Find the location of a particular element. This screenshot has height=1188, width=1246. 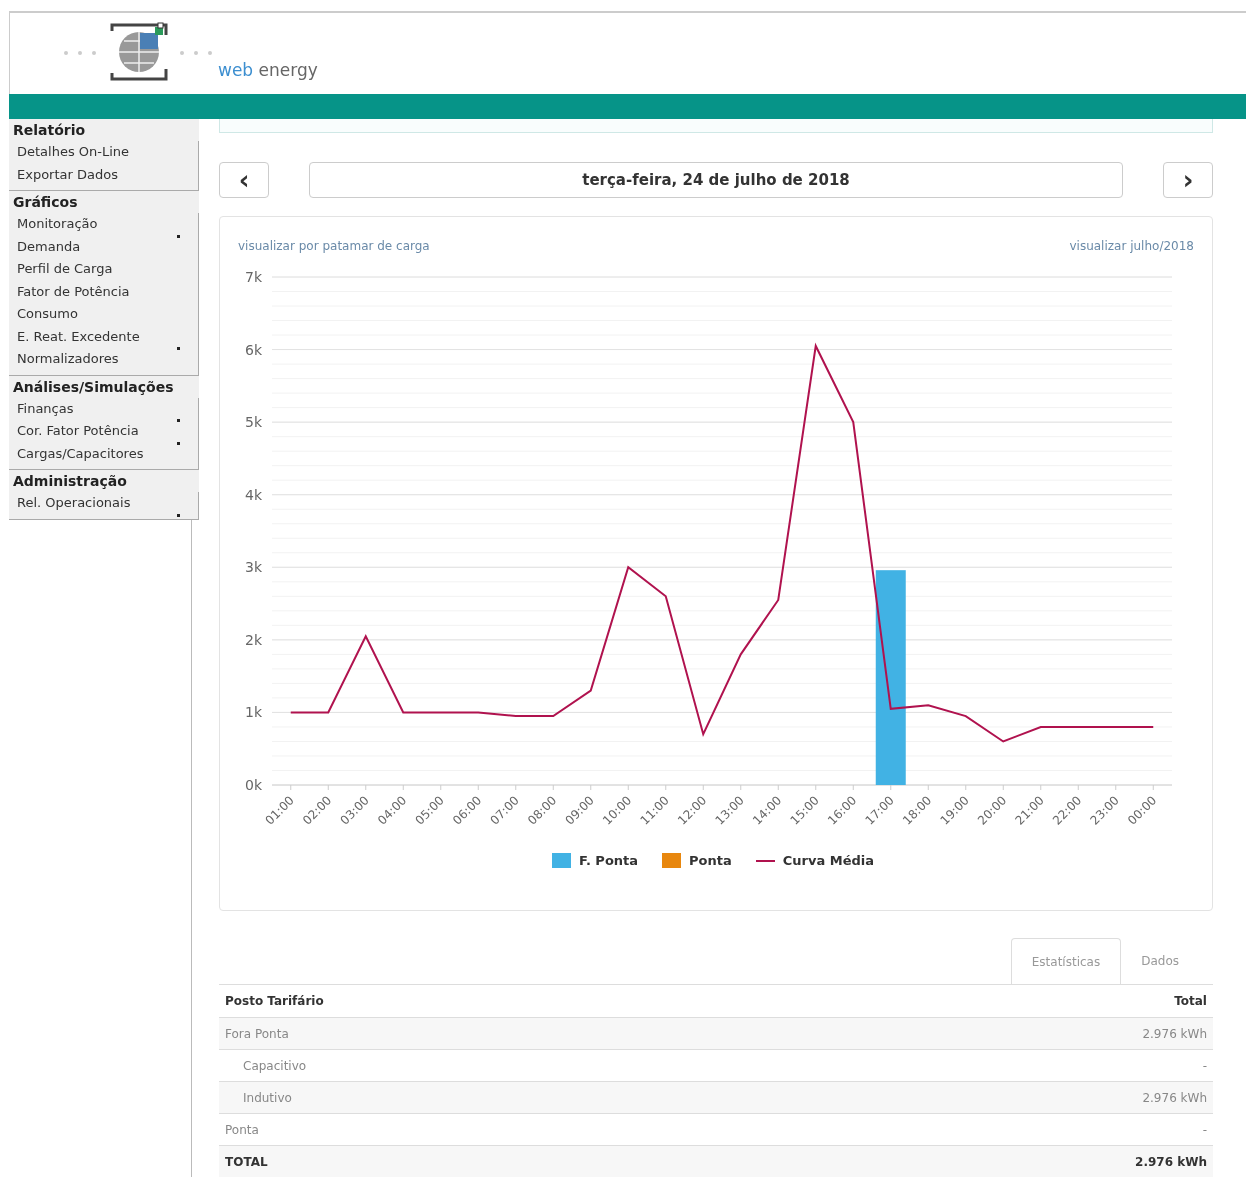

date-display: terça-feira, 24 de julho de 2018 is located at coordinates (716, 180).